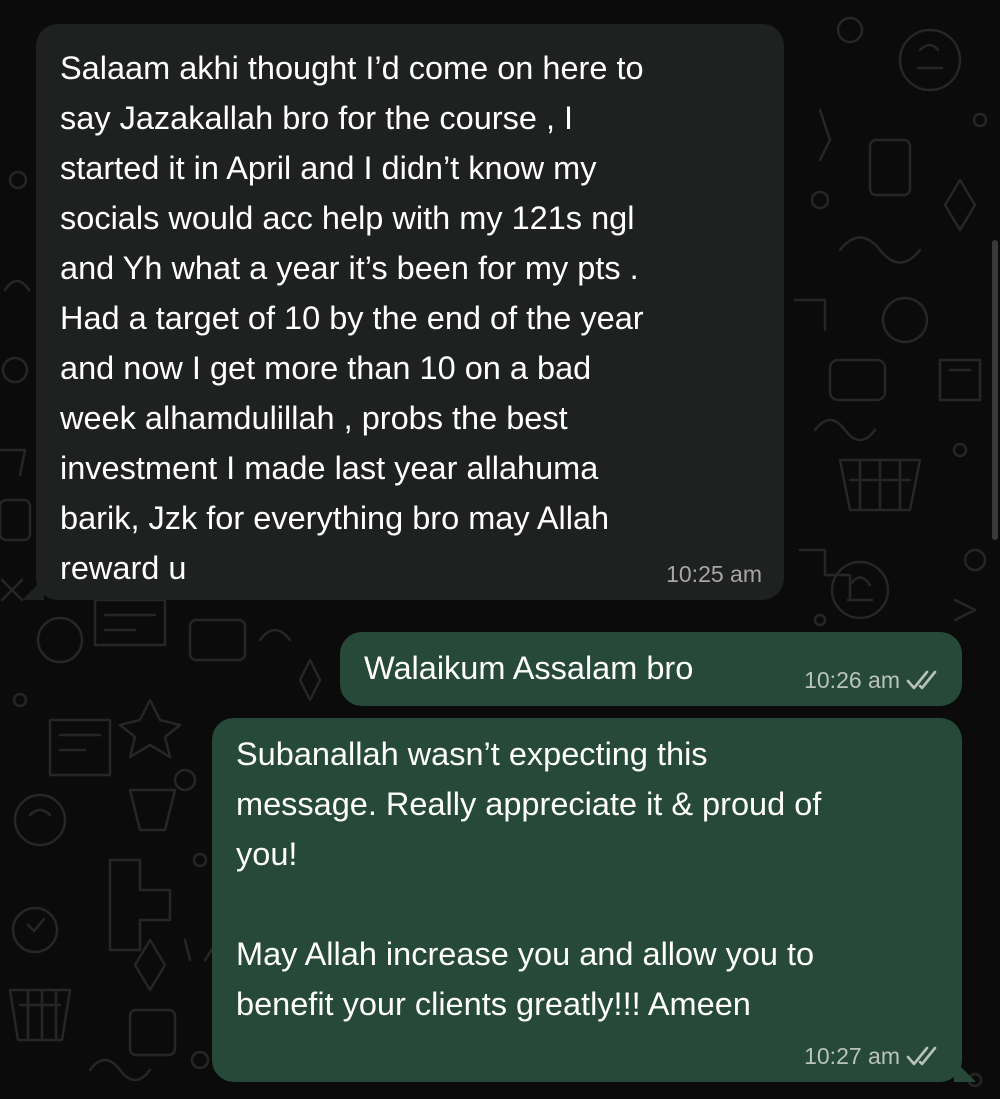 The image size is (1000, 1099). What do you see at coordinates (995, 390) in the screenshot?
I see `scroll-indicator` at bounding box center [995, 390].